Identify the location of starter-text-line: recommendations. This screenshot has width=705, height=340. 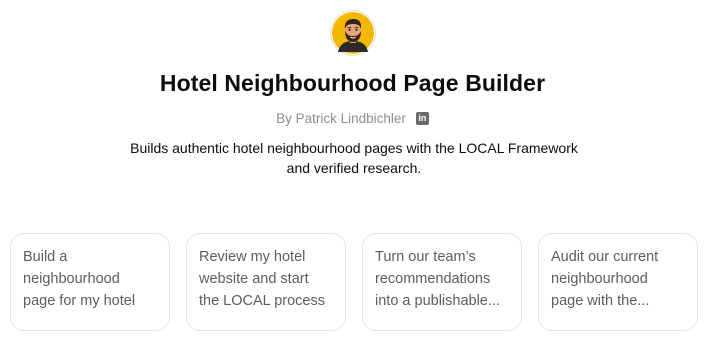
(433, 279).